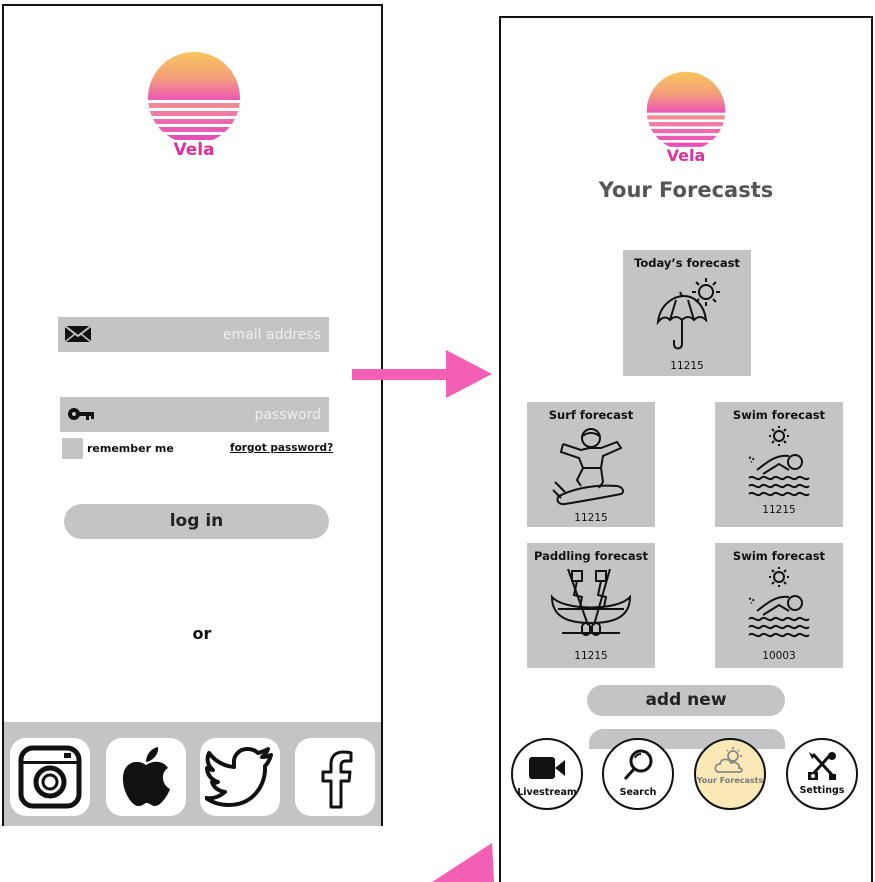  I want to click on canoe-icon, so click(591, 604).